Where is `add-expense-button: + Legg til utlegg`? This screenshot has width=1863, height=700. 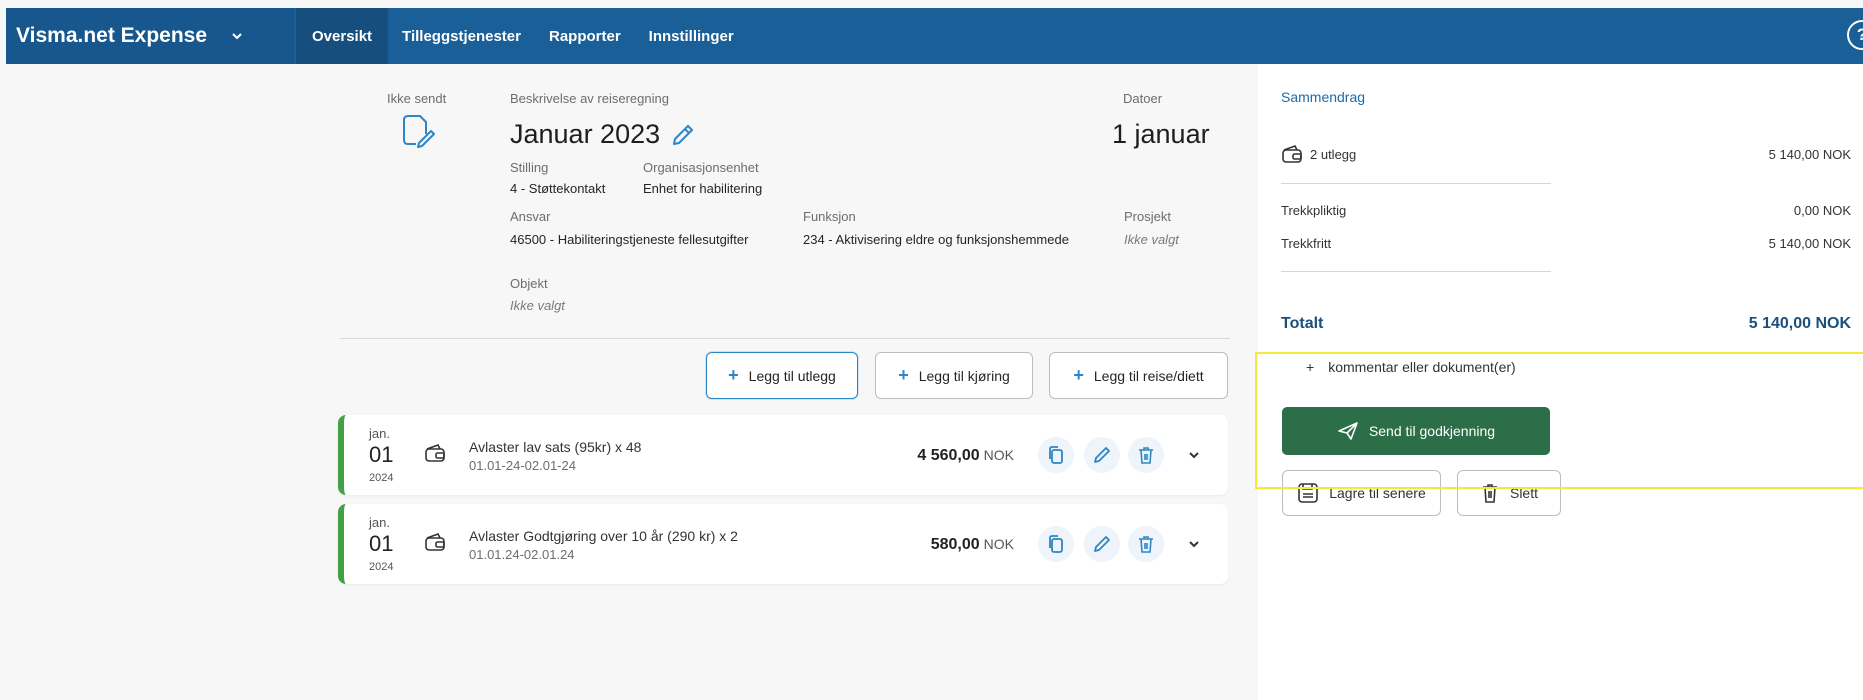
add-expense-button: + Legg til utlegg is located at coordinates (782, 375).